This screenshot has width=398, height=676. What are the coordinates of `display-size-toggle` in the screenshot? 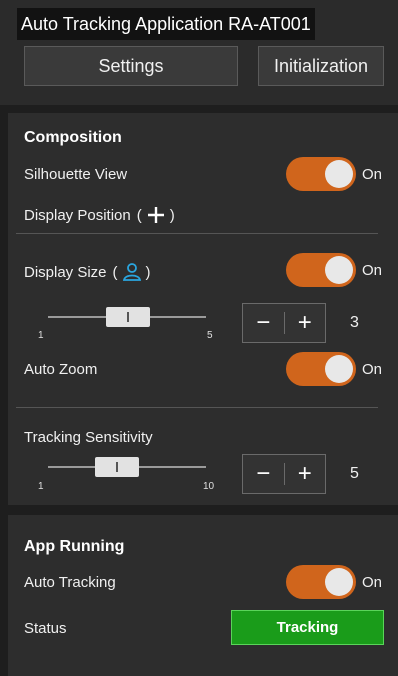 It's located at (321, 270).